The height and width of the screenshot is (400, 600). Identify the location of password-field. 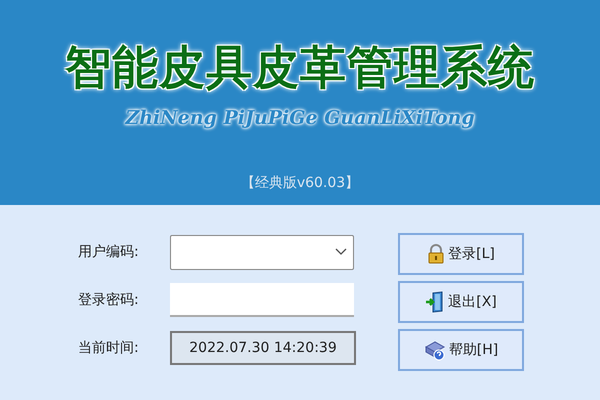
(262, 300).